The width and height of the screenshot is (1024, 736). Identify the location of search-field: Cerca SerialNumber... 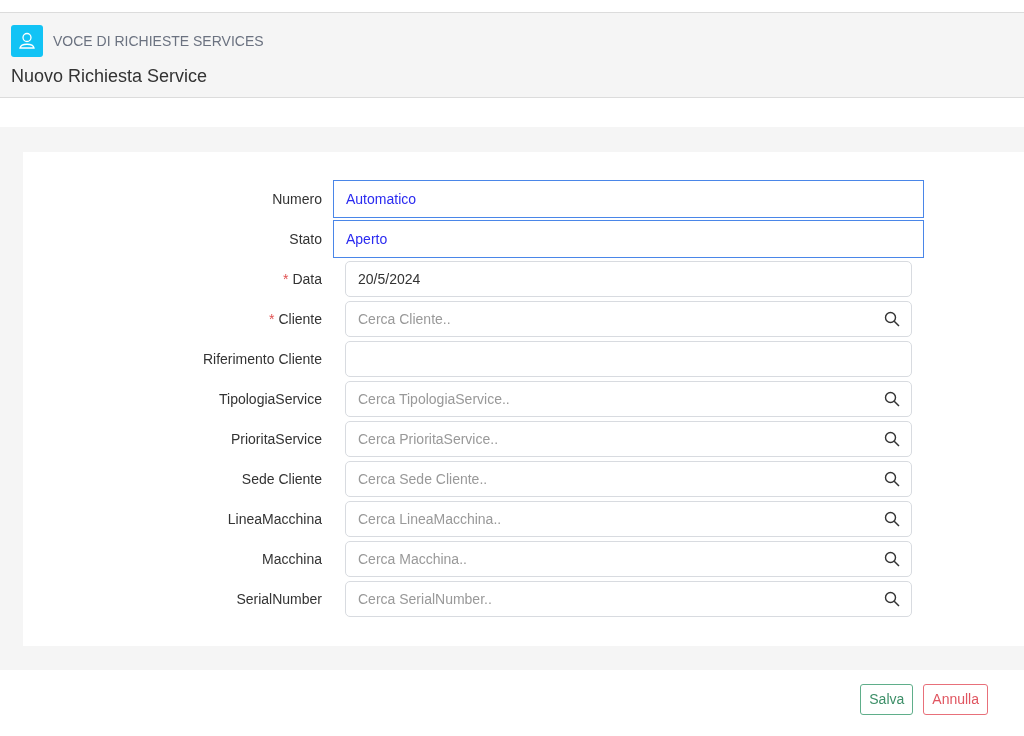
(628, 599).